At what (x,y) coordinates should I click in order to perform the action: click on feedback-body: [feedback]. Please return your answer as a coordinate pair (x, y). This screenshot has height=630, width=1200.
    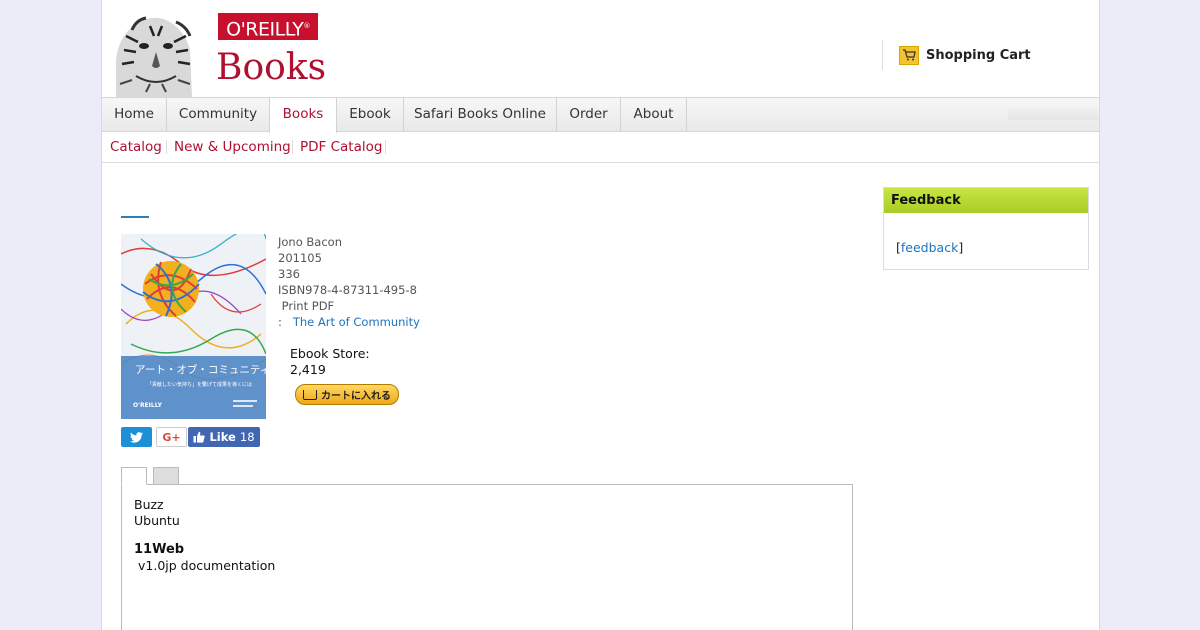
    Looking at the image, I should click on (986, 234).